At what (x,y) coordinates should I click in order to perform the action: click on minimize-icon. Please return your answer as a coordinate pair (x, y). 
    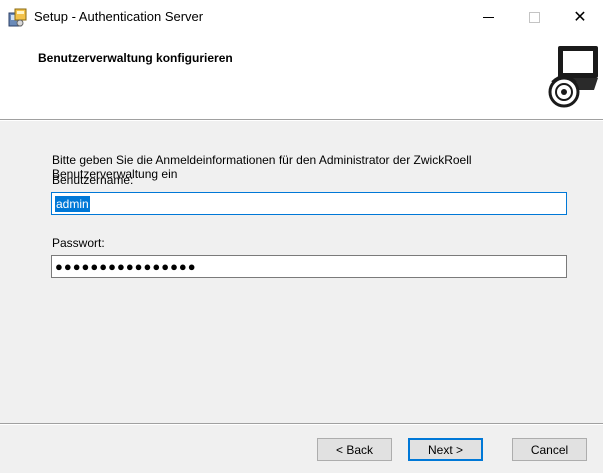
    Looking at the image, I should click on (488, 17).